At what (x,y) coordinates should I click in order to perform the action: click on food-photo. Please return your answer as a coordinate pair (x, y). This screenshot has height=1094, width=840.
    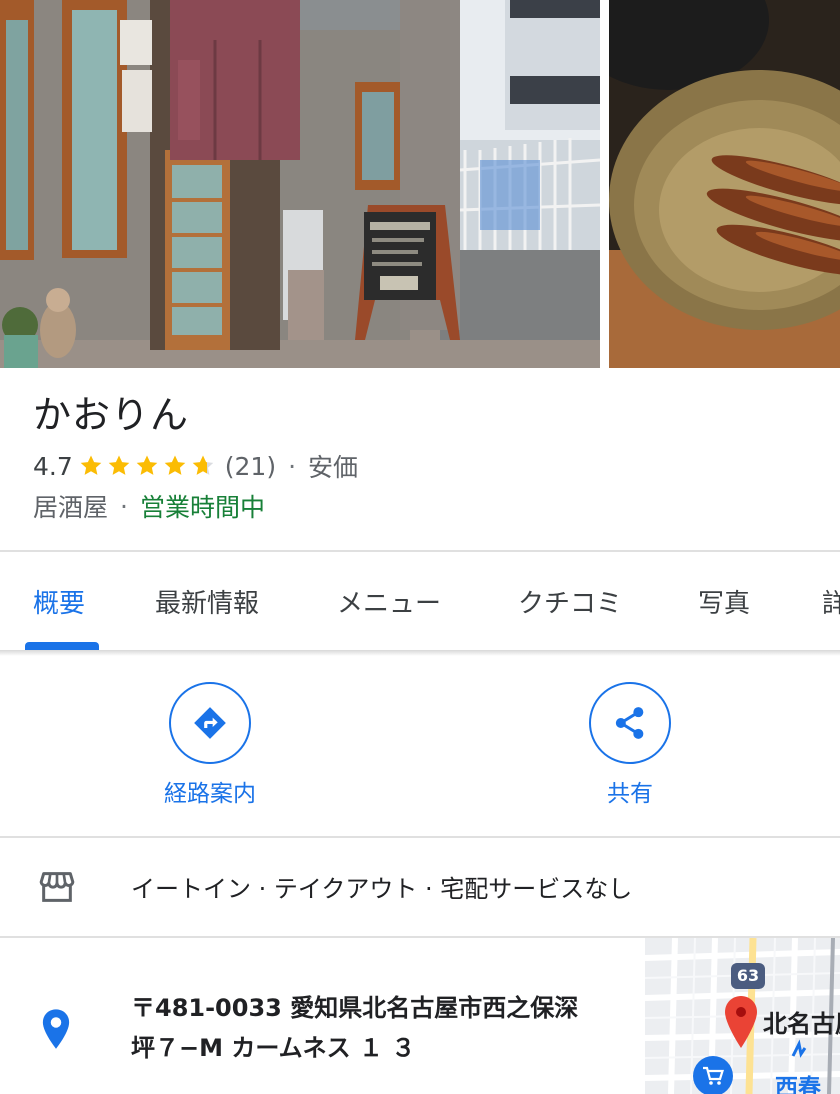
    Looking at the image, I should click on (724, 184).